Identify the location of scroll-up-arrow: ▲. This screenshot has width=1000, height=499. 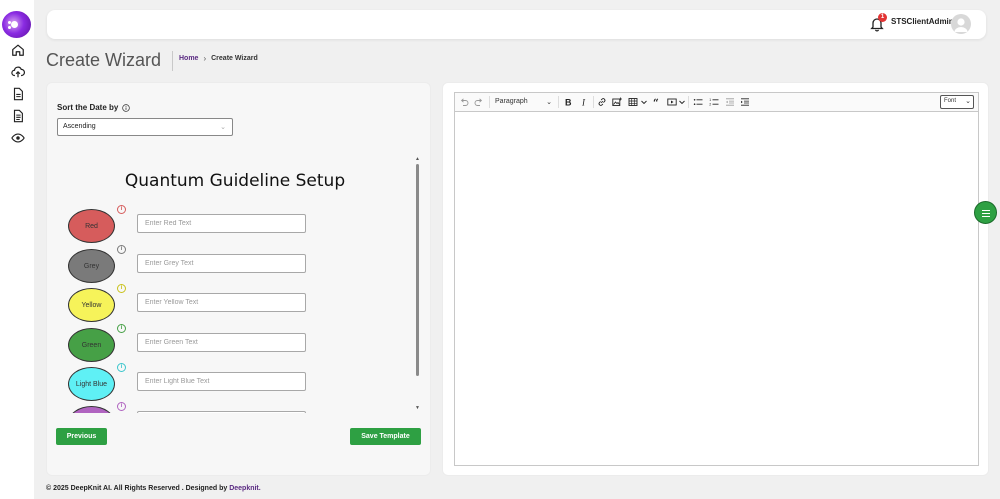
(417, 159).